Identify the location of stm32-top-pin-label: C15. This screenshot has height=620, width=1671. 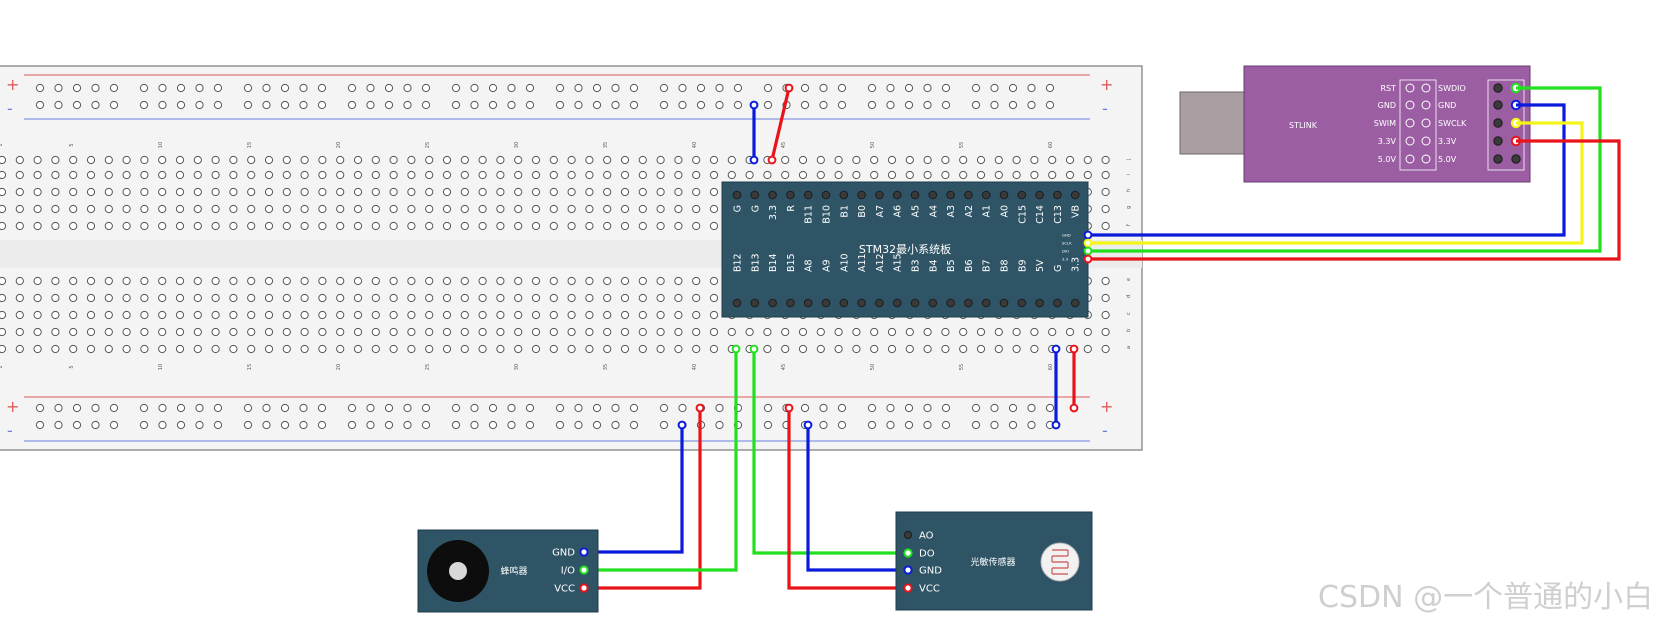
(1022, 214).